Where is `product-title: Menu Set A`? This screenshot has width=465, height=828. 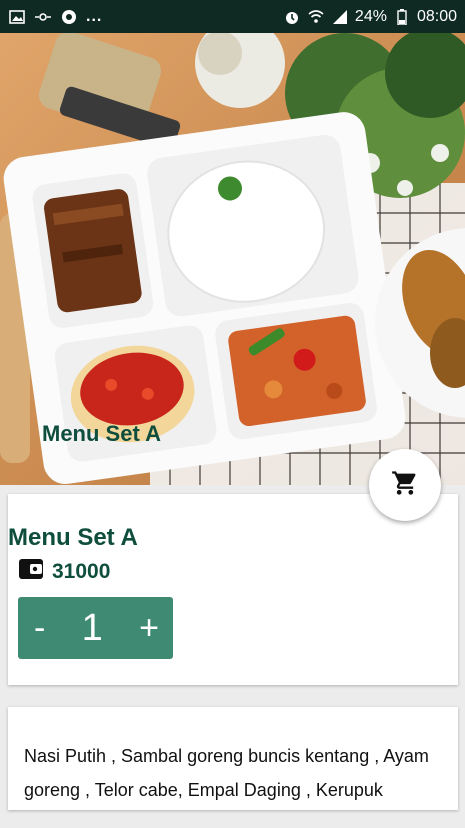 product-title: Menu Set A is located at coordinates (73, 537).